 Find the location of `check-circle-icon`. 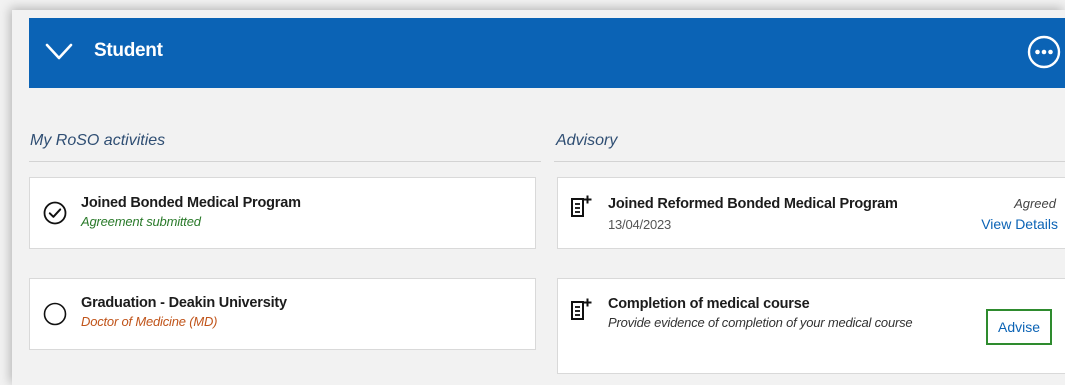

check-circle-icon is located at coordinates (55, 213).